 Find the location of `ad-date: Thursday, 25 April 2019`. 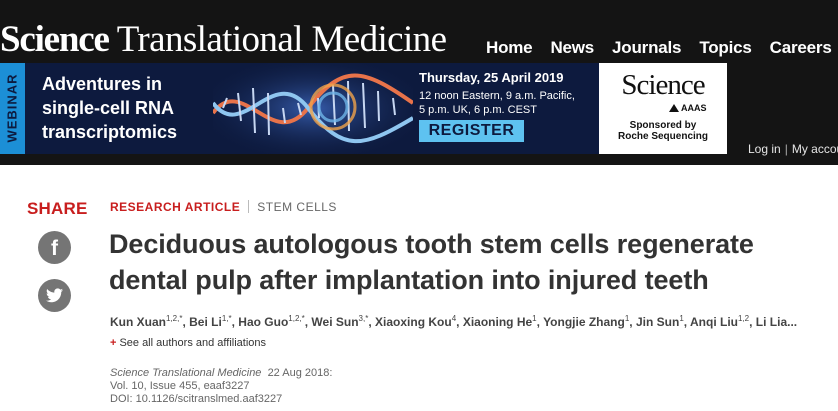

ad-date: Thursday, 25 April 2019 is located at coordinates (491, 77).